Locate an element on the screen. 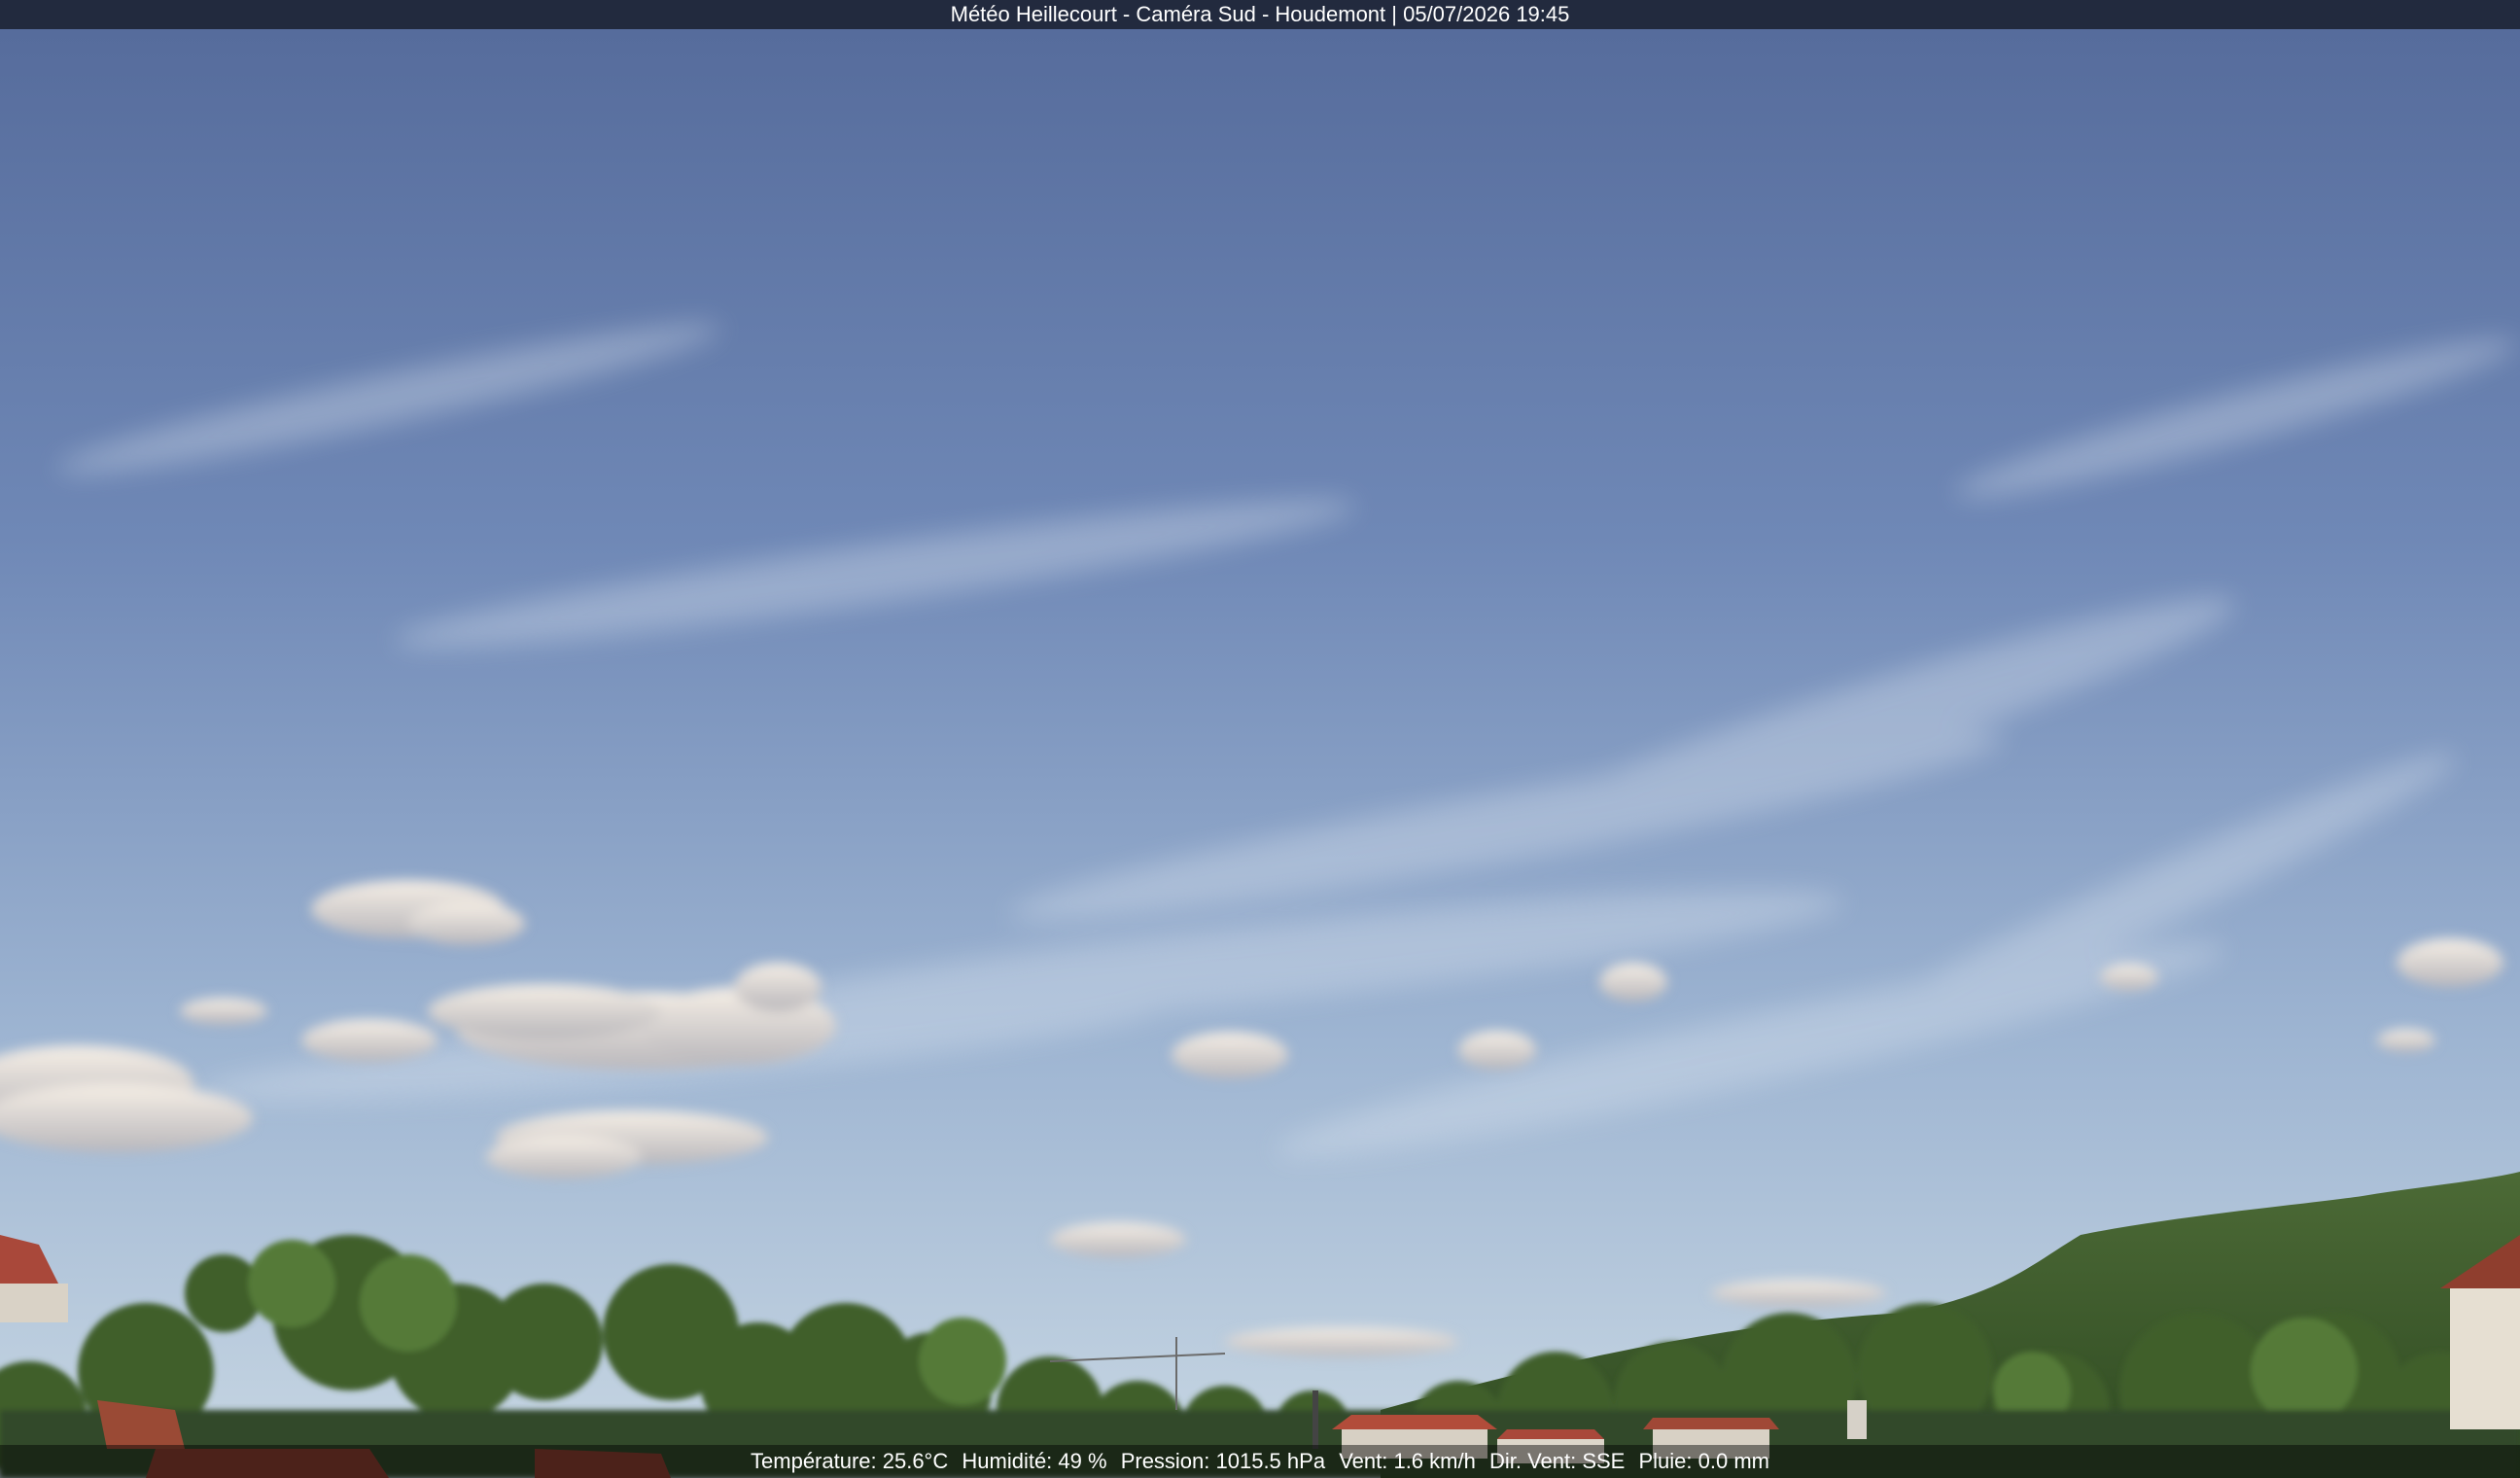  wind-speed-reading: Vent: 1.6 km/h is located at coordinates (1407, 1461).